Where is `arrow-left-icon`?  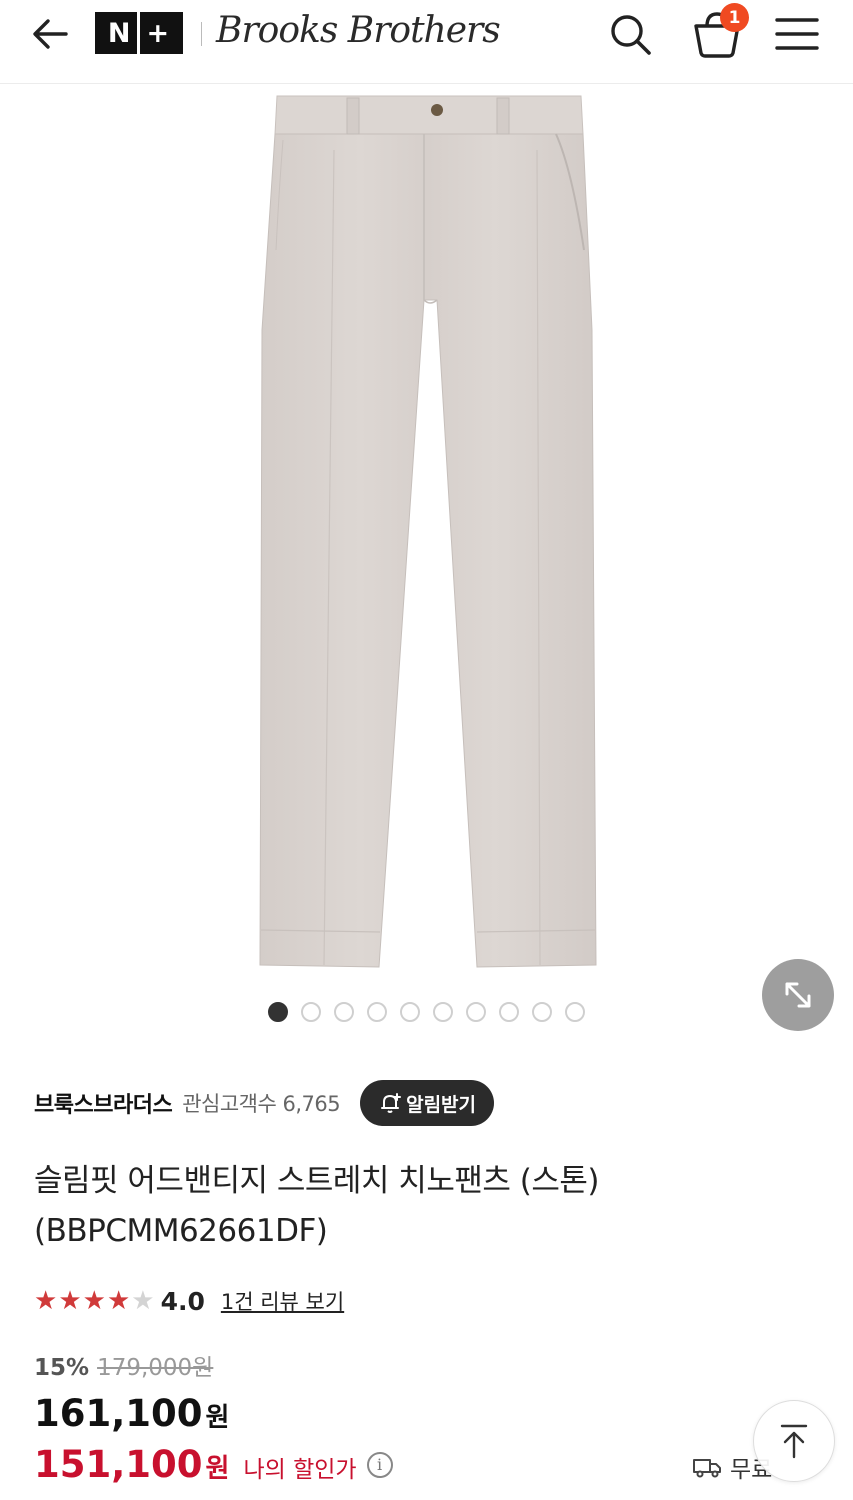 arrow-left-icon is located at coordinates (50, 34).